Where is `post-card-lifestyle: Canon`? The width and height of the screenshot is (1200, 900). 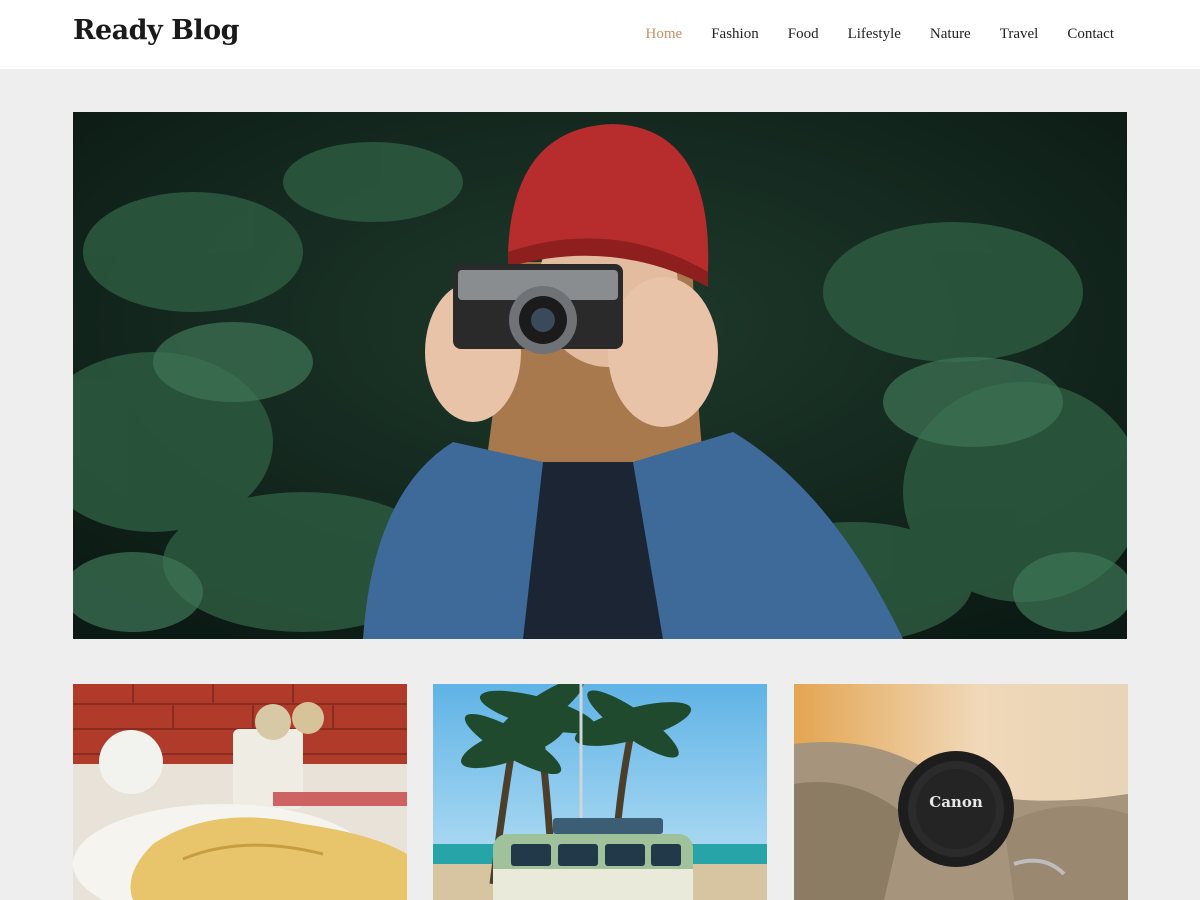 post-card-lifestyle: Canon is located at coordinates (961, 792).